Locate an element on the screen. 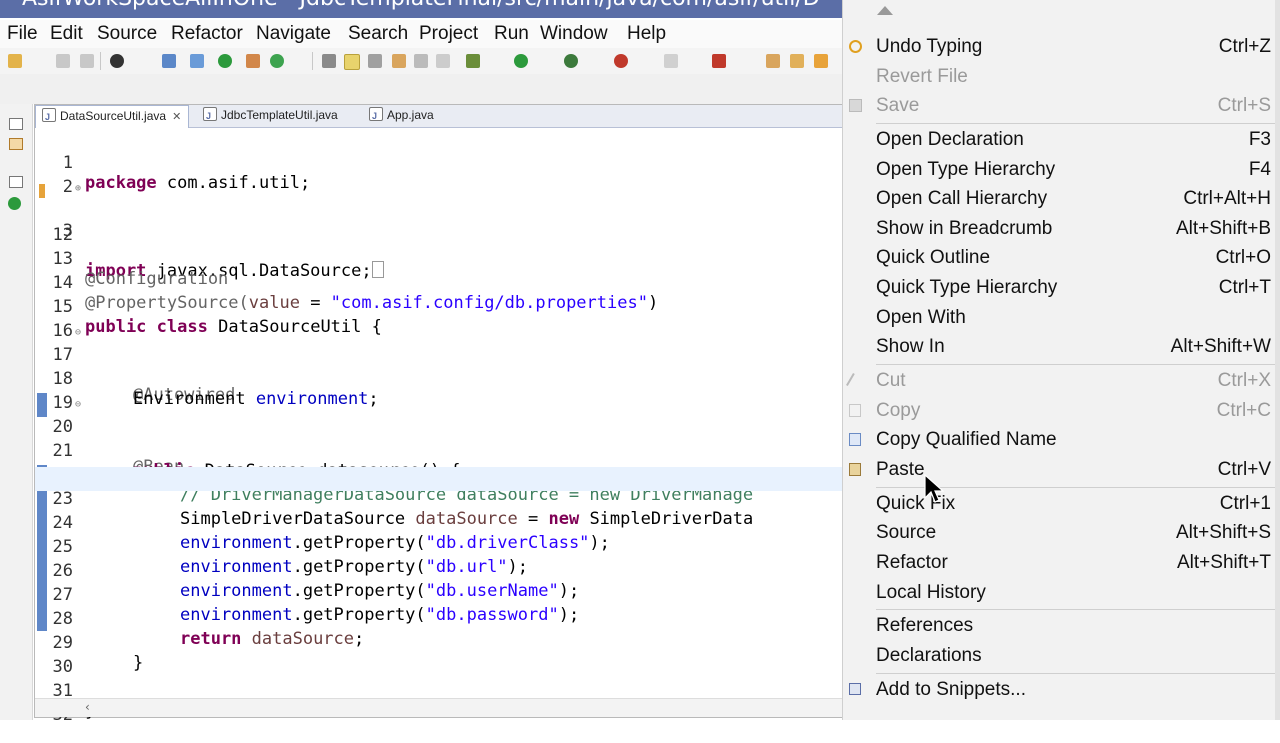 The image size is (1280, 743). tab-app: App.java is located at coordinates (423, 116).